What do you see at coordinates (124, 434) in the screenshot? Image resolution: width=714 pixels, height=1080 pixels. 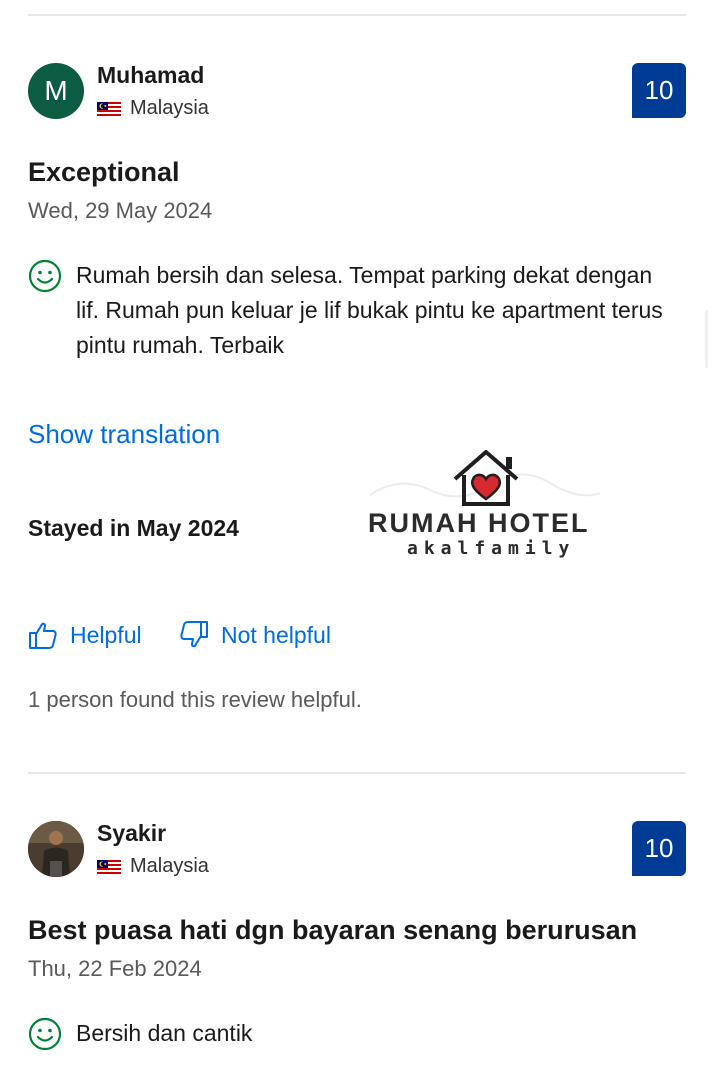 I see `show-translation-link: Show translation` at bounding box center [124, 434].